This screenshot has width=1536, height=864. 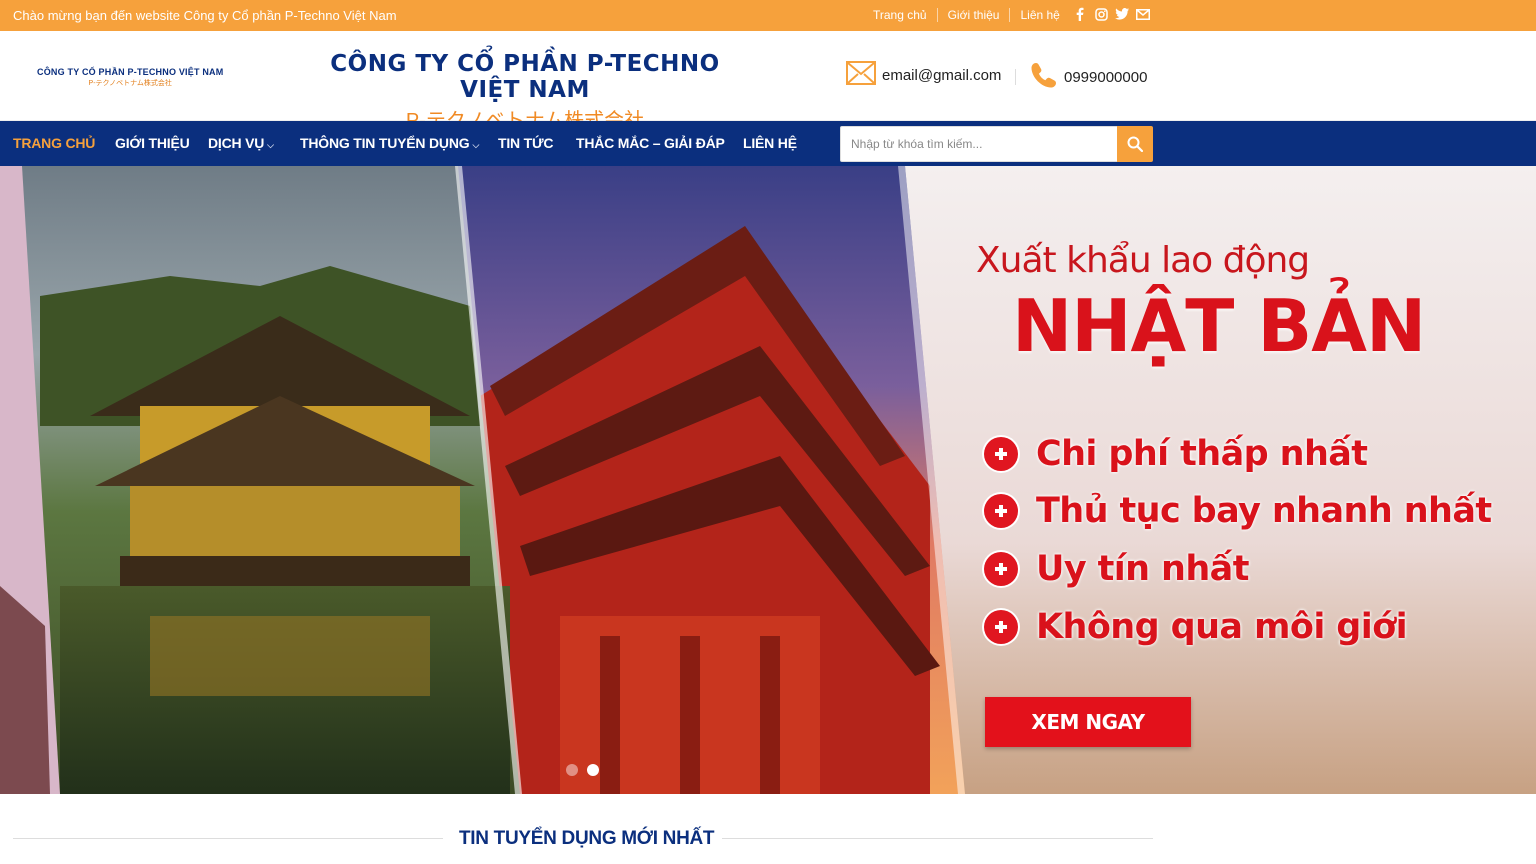 What do you see at coordinates (236, 143) in the screenshot?
I see `nav-item-label: DỊCH VỤ` at bounding box center [236, 143].